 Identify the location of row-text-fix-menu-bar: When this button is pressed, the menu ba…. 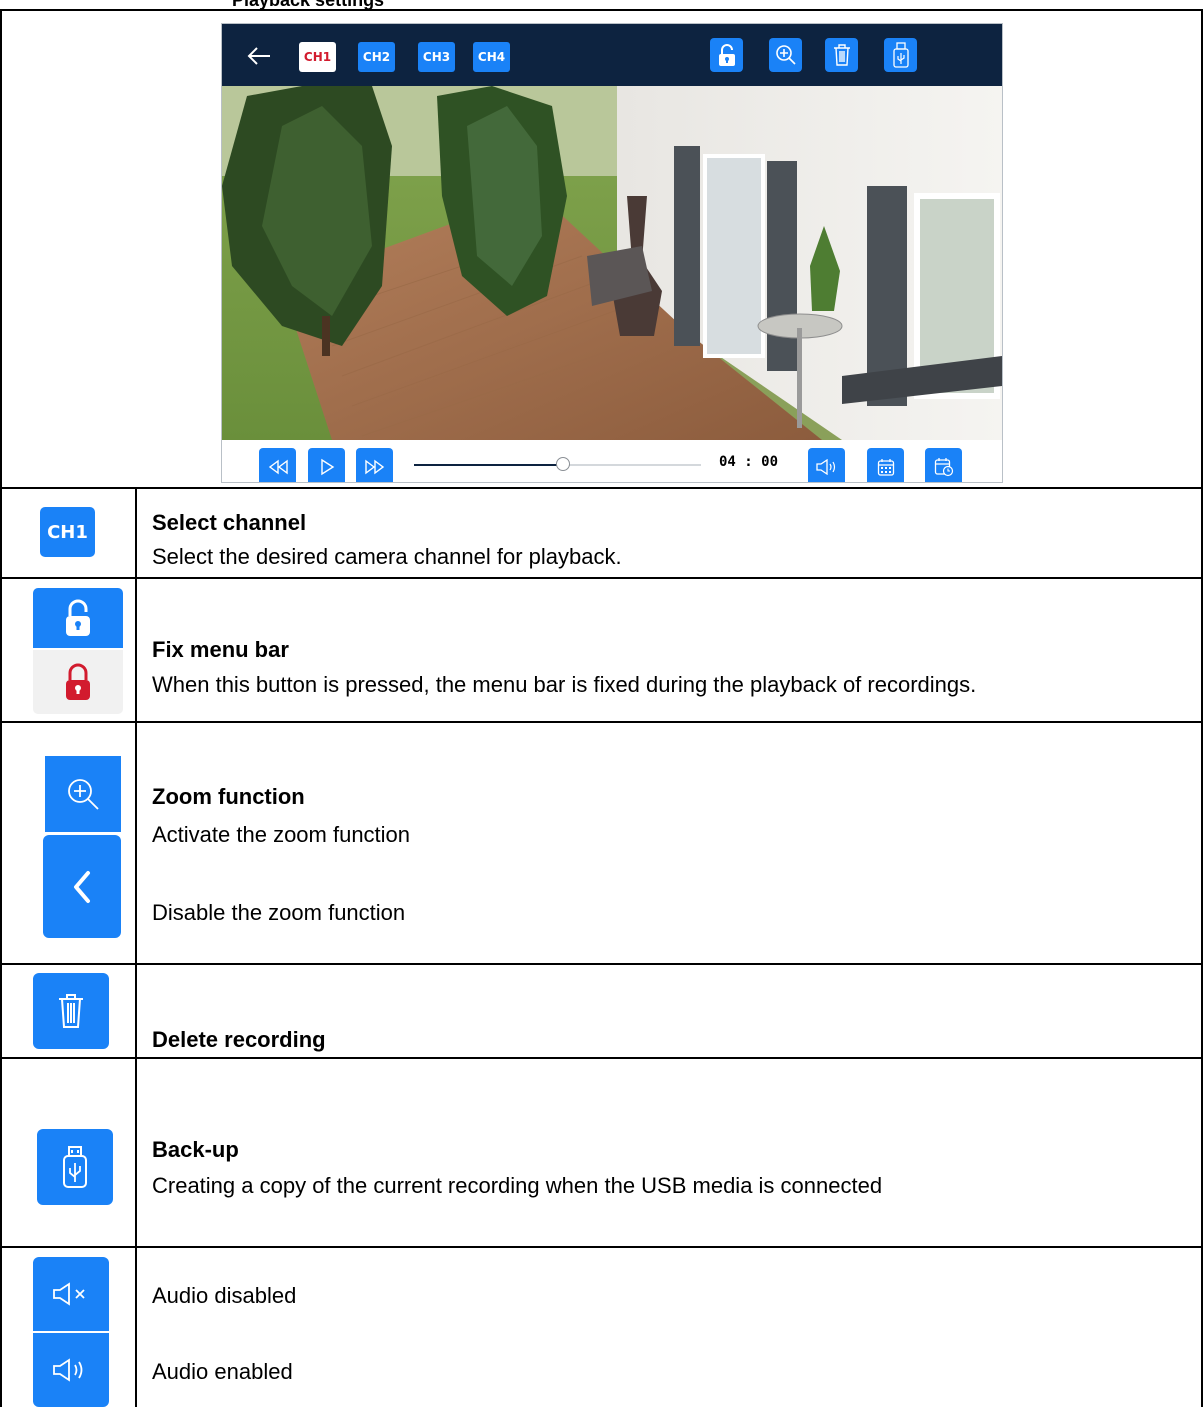
(564, 684).